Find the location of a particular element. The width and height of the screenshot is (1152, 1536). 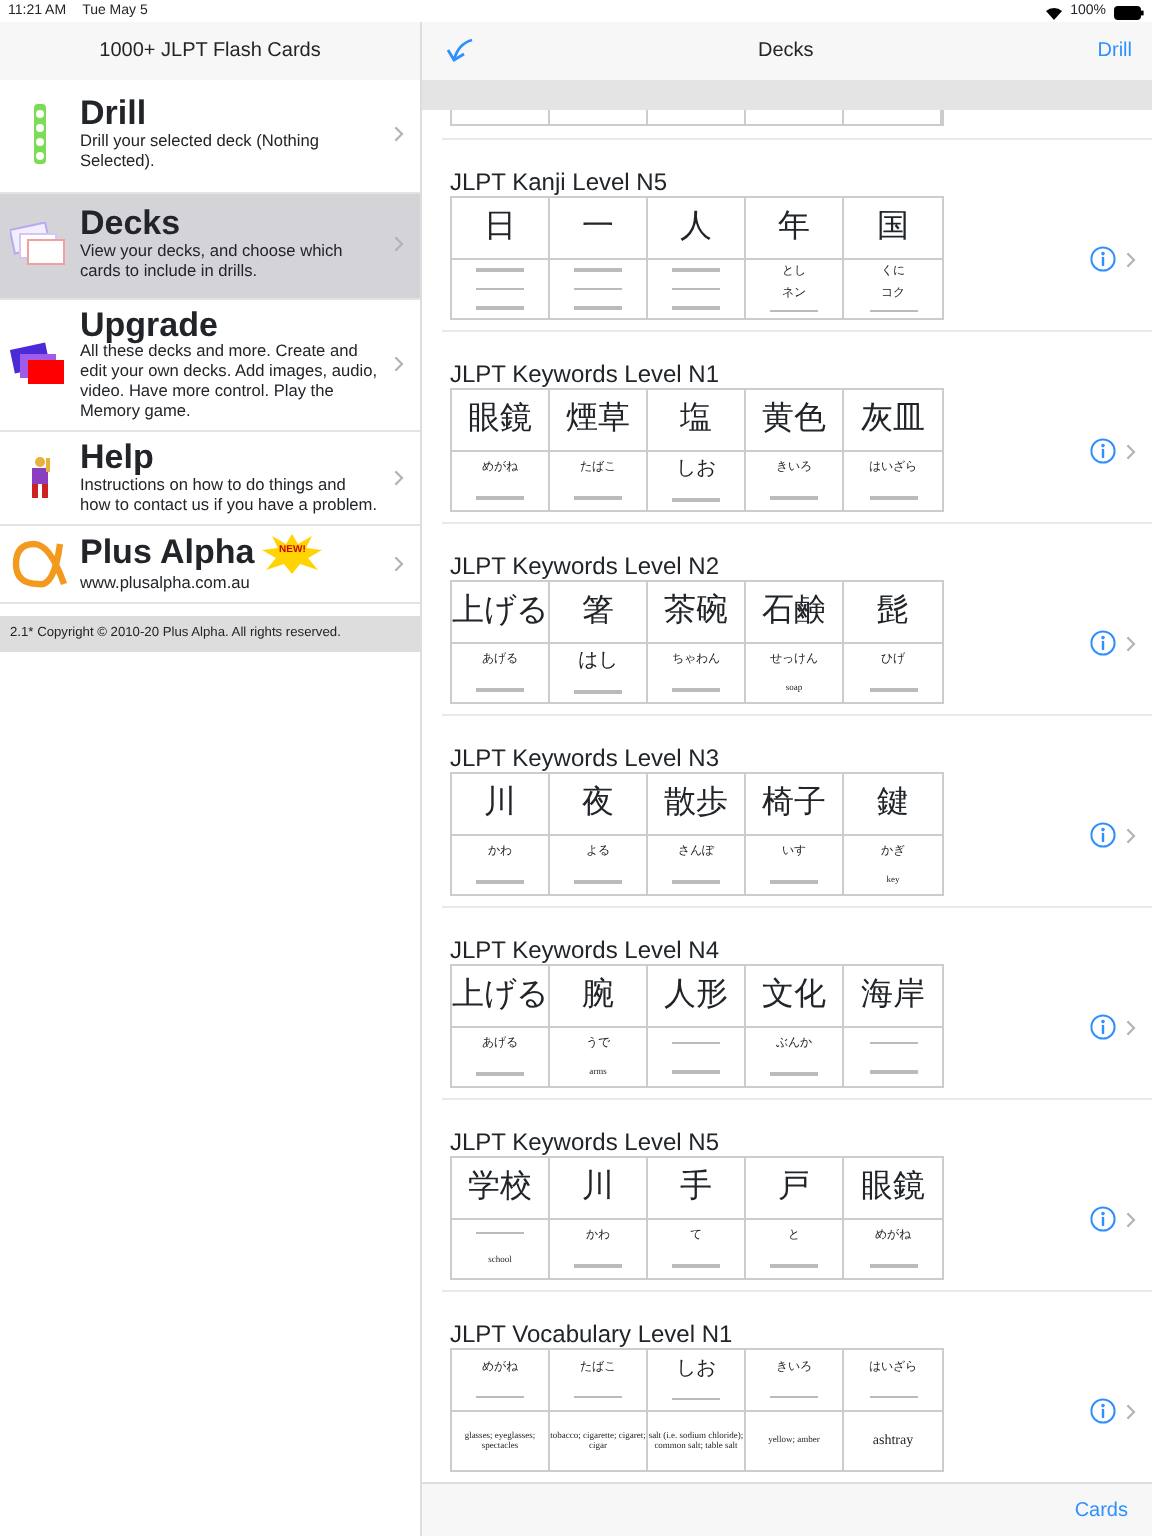

menu-item: Help Instructions on how to do things and how to contact us if you have a problem. is located at coordinates (210, 479).